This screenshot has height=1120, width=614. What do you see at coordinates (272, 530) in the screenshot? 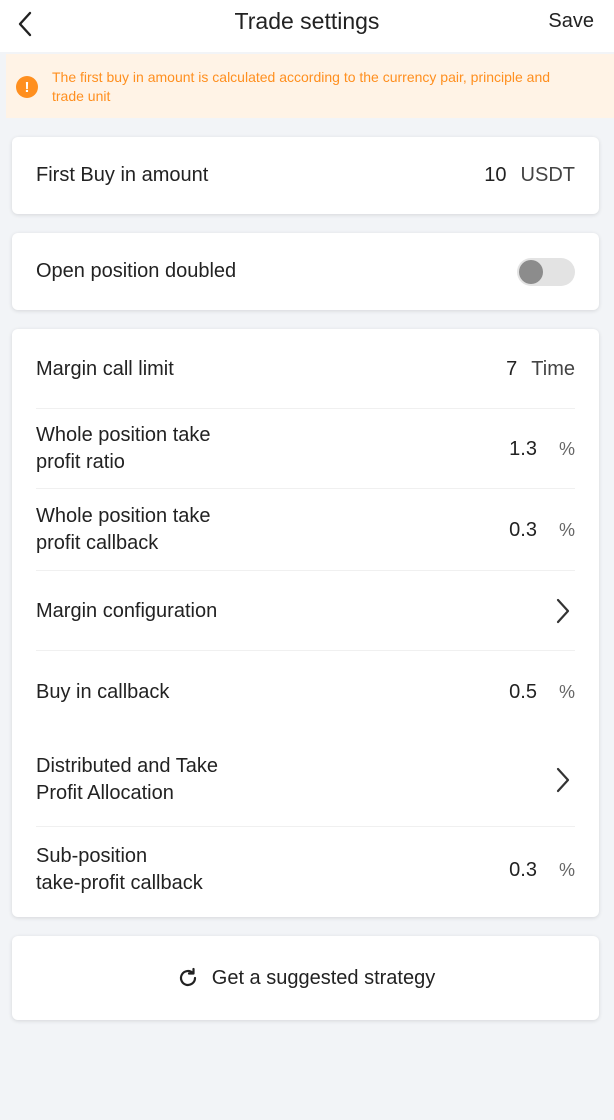
I see `whole-tp-callback-label: Whole position take profit callback` at bounding box center [272, 530].